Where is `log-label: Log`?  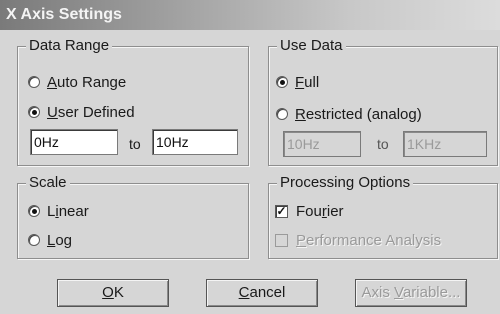
log-label: Log is located at coordinates (60, 240).